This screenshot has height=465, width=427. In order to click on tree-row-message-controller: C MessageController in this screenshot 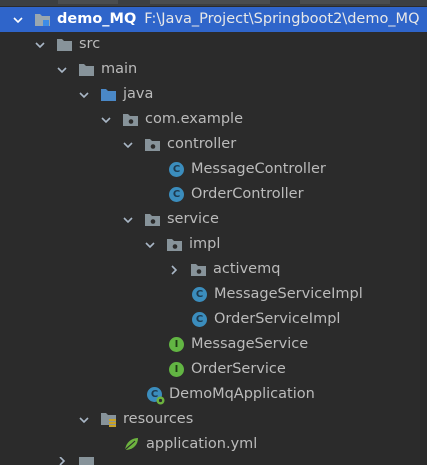, I will do `click(213, 169)`.